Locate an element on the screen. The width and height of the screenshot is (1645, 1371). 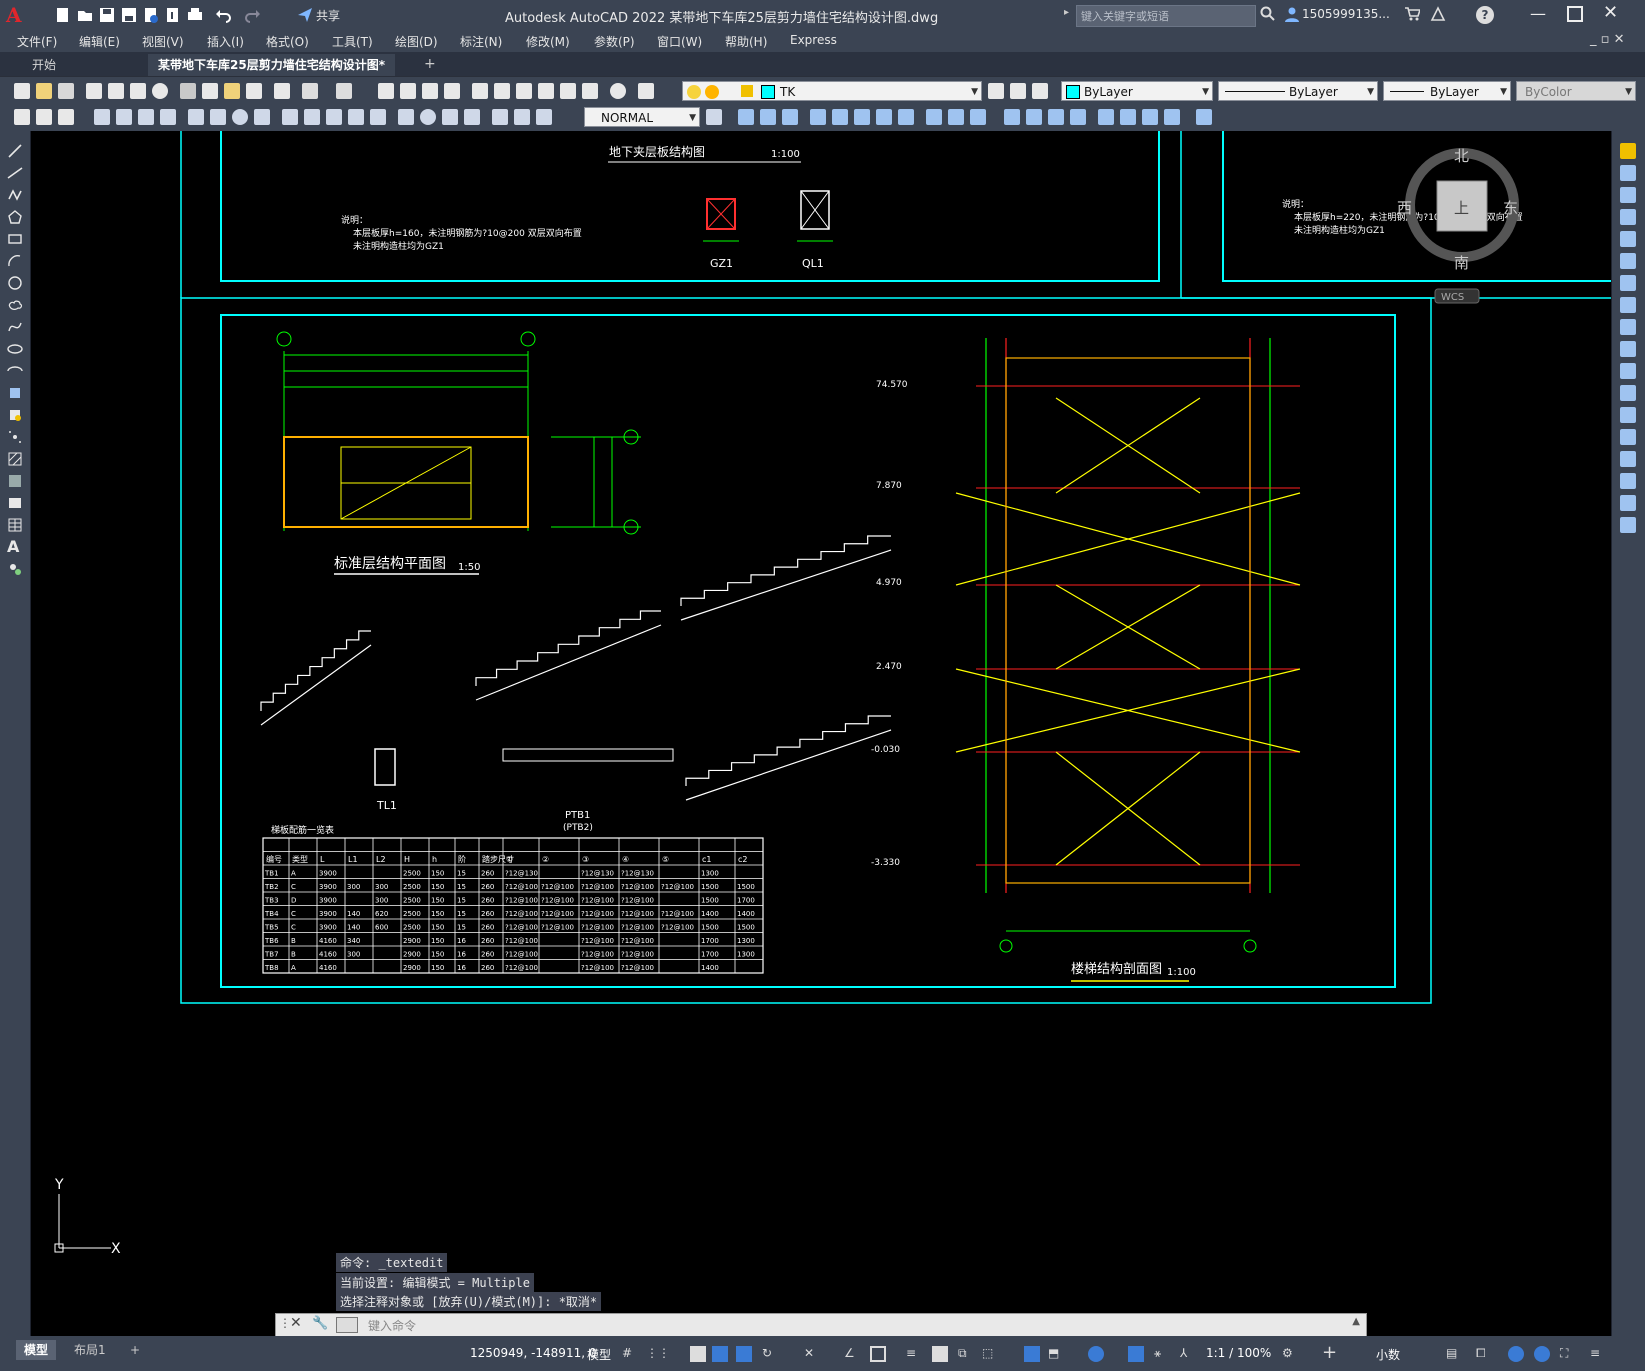
move-icon is located at coordinates (862, 117).